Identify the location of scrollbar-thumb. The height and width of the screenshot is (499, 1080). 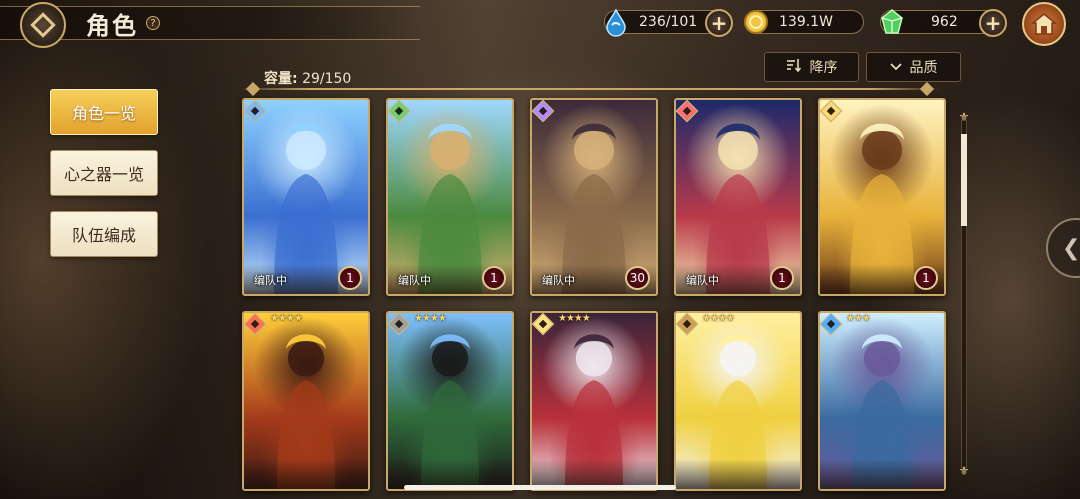
(964, 180).